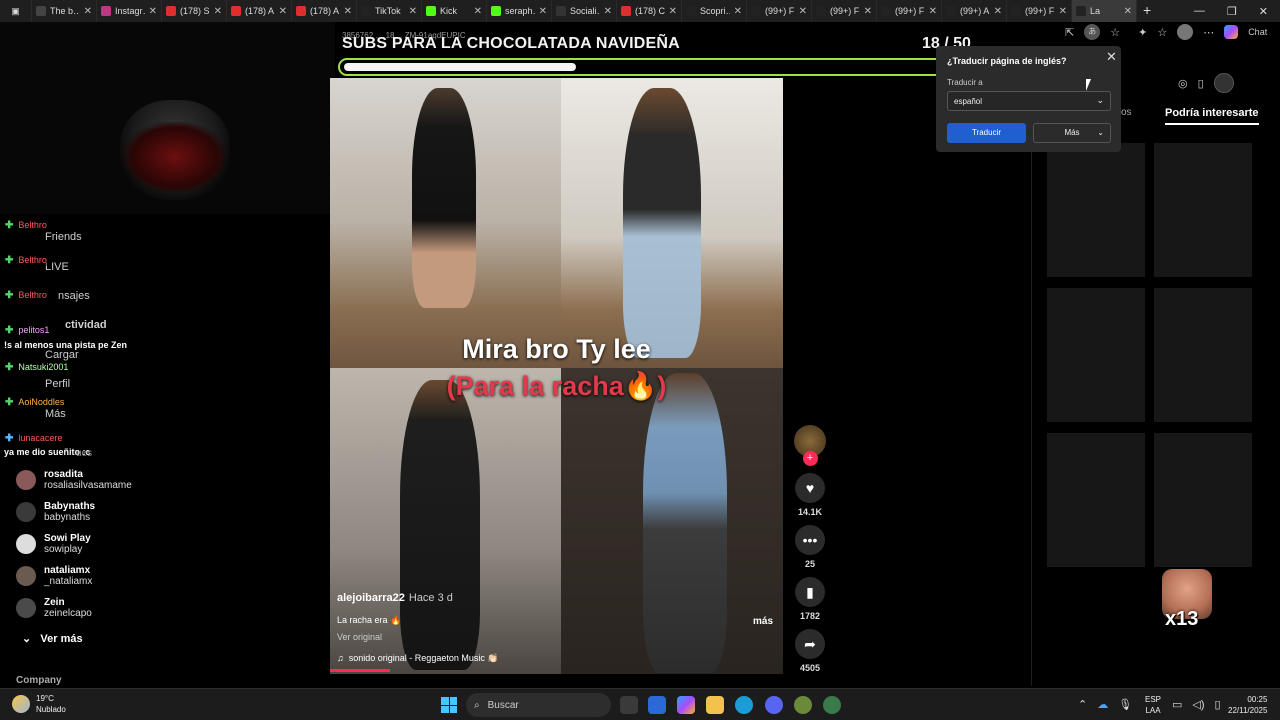 The width and height of the screenshot is (1280, 720). I want to click on author-name: alejoibarra22, so click(371, 598).